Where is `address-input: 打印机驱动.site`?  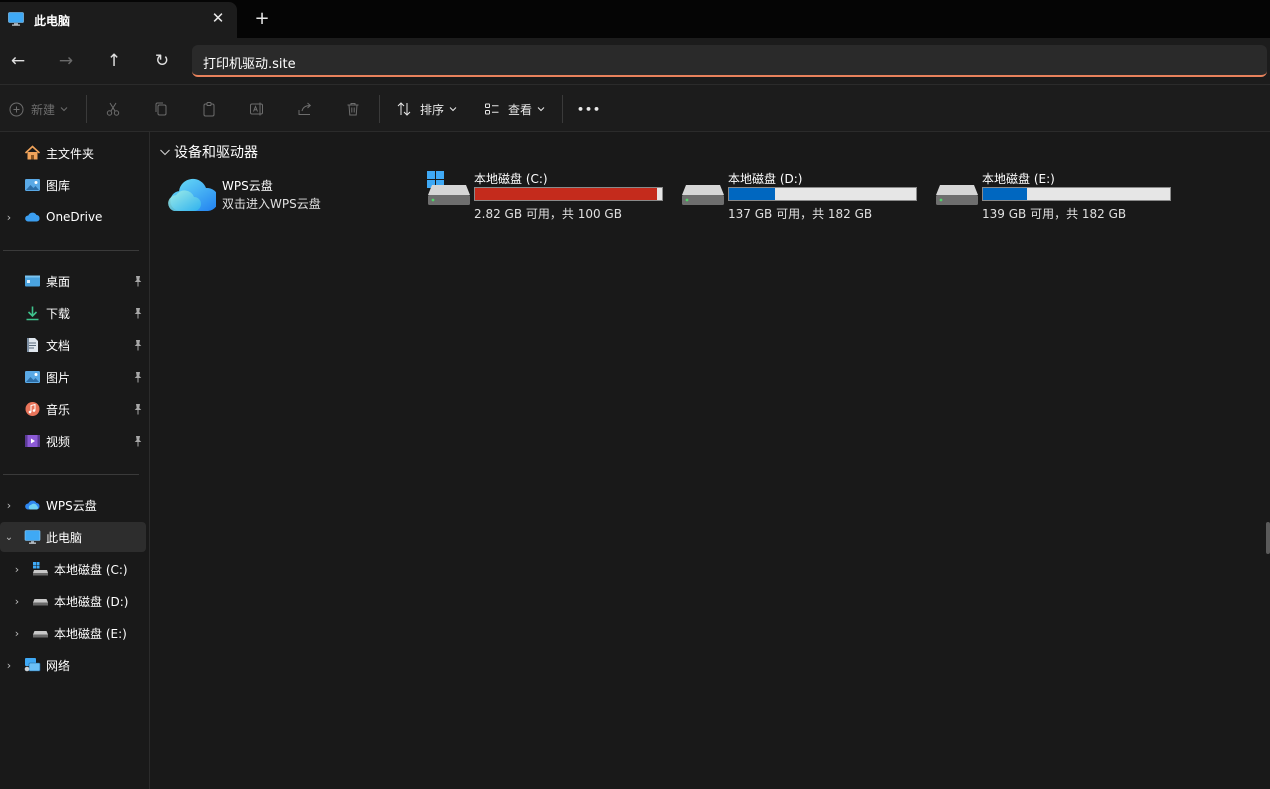
address-input: 打印机驱动.site is located at coordinates (249, 62).